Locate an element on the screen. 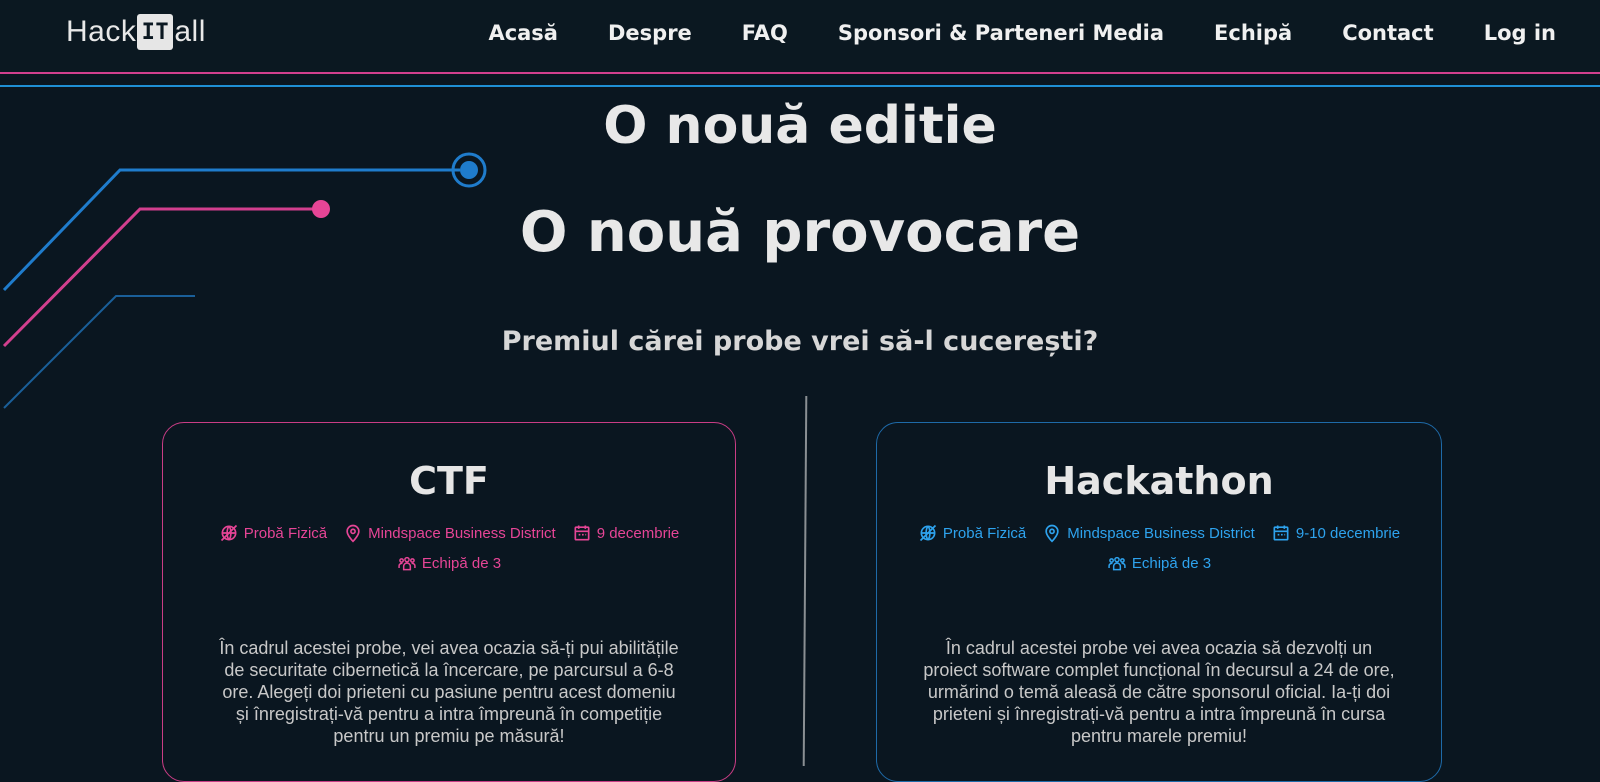 The image size is (1600, 782). logo-text-right: all is located at coordinates (190, 31).